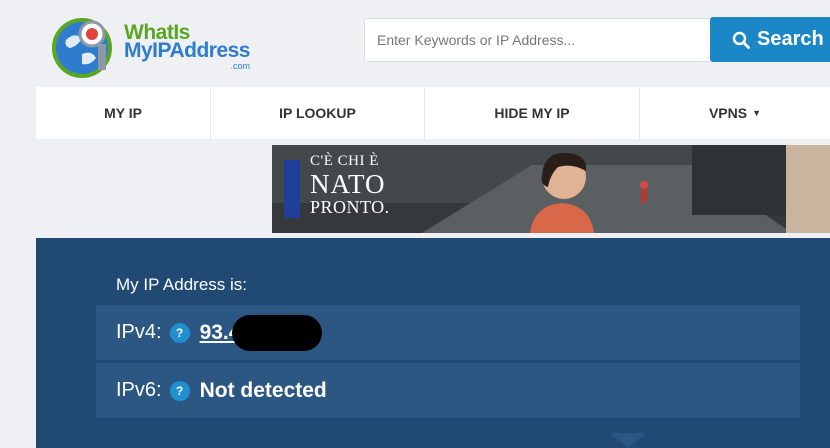 This screenshot has width=830, height=448. I want to click on search-button: Search, so click(770, 39).